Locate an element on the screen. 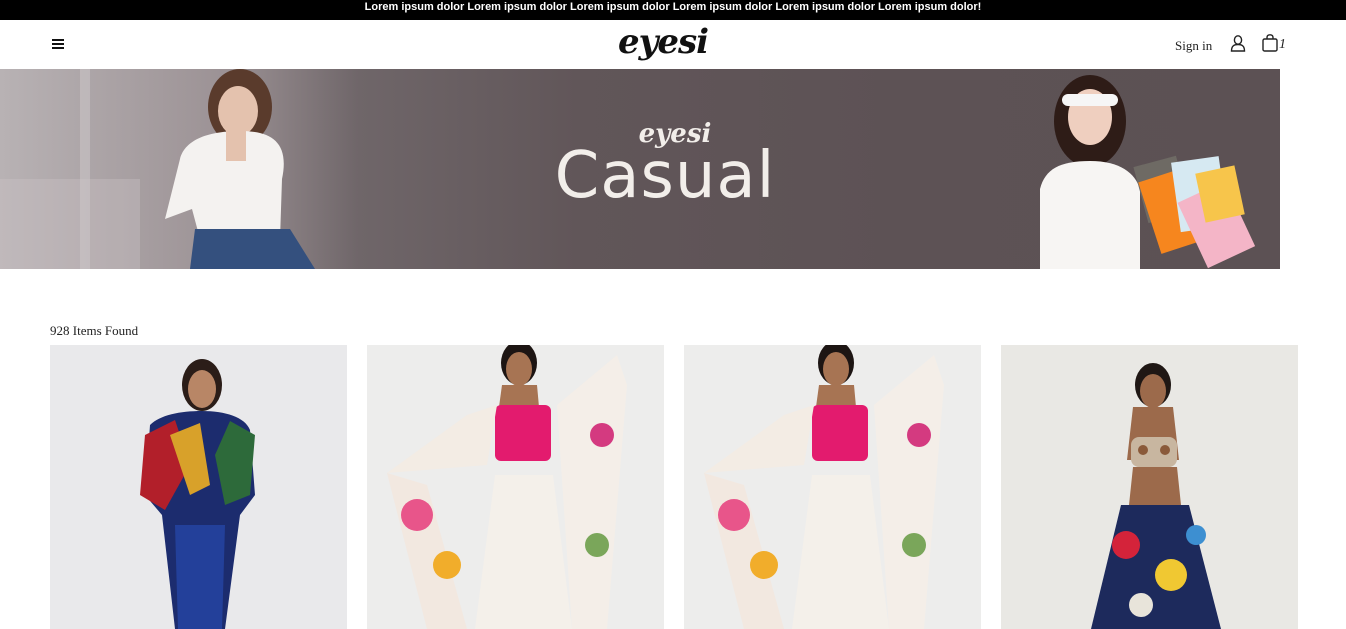 The height and width of the screenshot is (629, 1346). shopping-bag-icon is located at coordinates (1270, 43).